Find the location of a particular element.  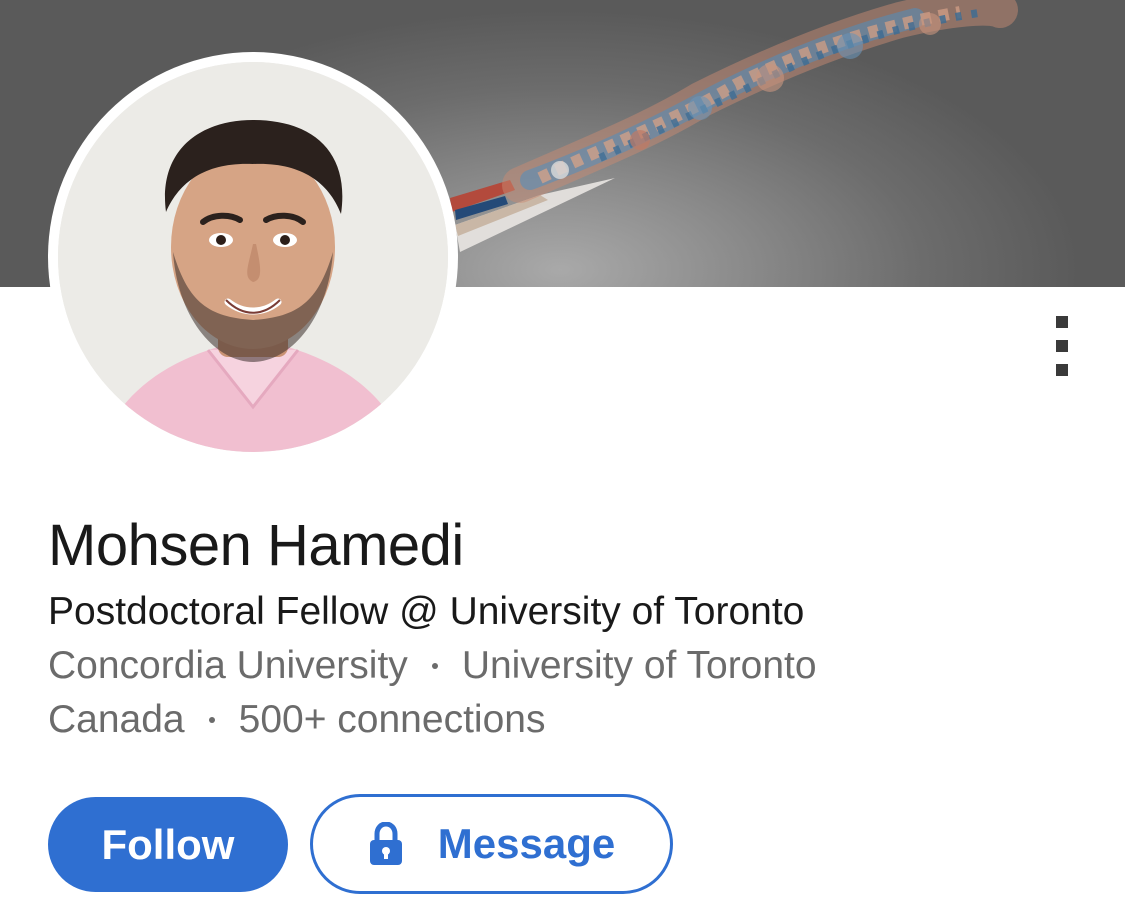

message-button: Message is located at coordinates (491, 844).